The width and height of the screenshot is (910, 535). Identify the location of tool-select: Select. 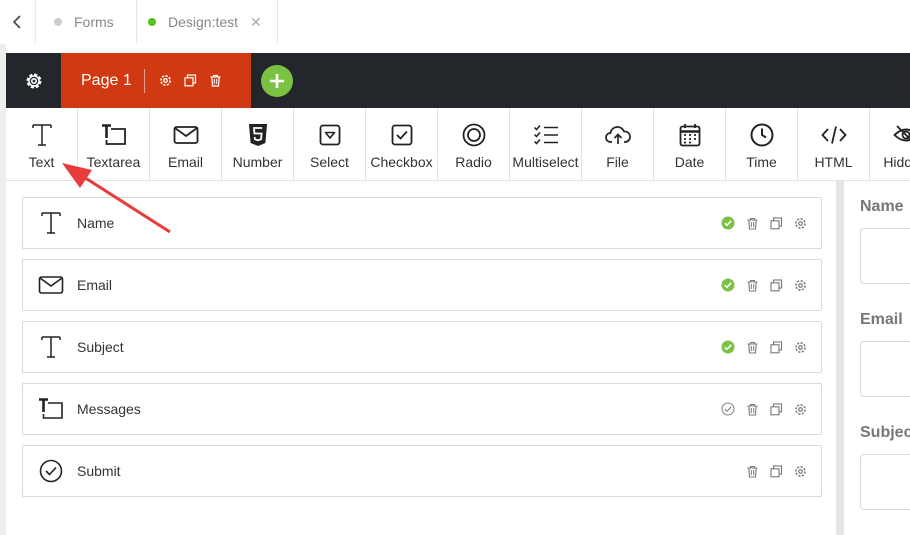
(330, 144).